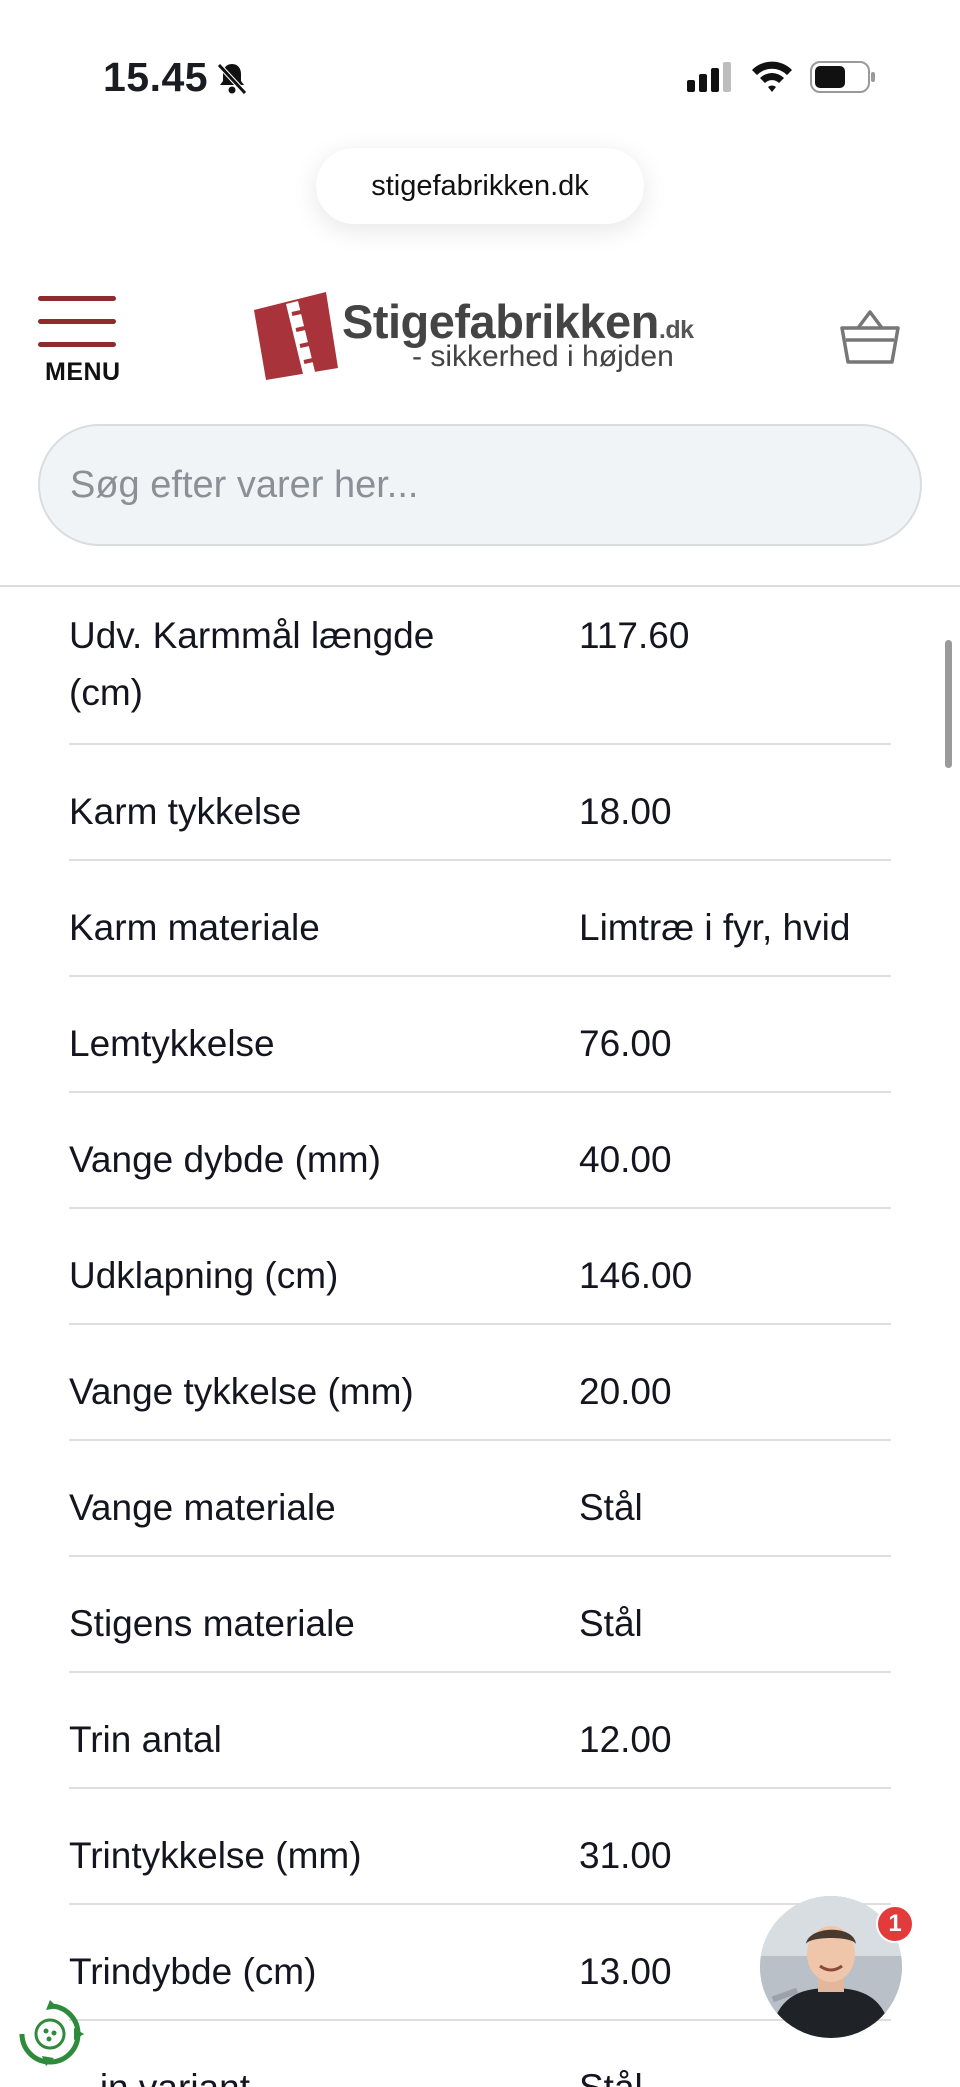  Describe the element at coordinates (480, 75) in the screenshot. I see `status-bar: 15.45` at that location.